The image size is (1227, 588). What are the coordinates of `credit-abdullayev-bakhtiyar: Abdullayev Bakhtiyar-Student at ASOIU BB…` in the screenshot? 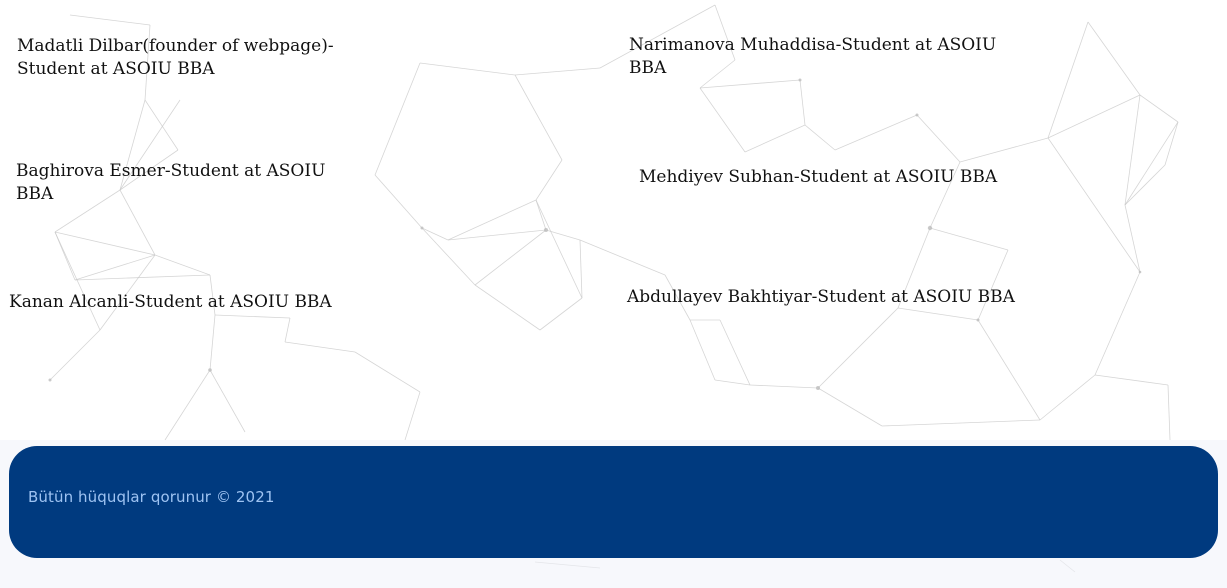 It's located at (821, 297).